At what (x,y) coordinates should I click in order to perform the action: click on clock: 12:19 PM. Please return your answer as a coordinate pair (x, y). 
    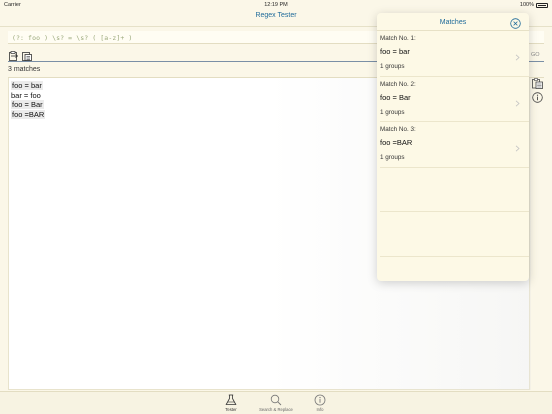
    Looking at the image, I should click on (276, 5).